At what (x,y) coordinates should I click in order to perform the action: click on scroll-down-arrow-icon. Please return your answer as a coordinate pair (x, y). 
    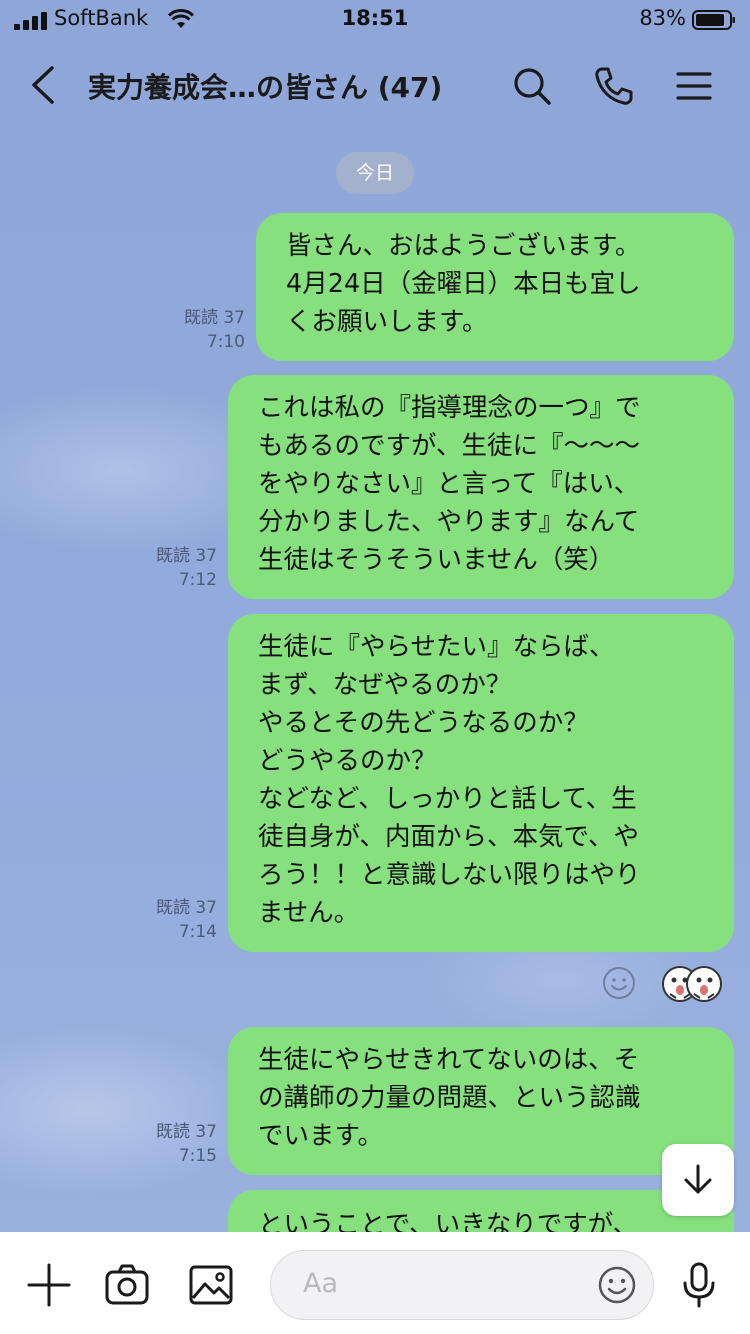
    Looking at the image, I should click on (698, 1179).